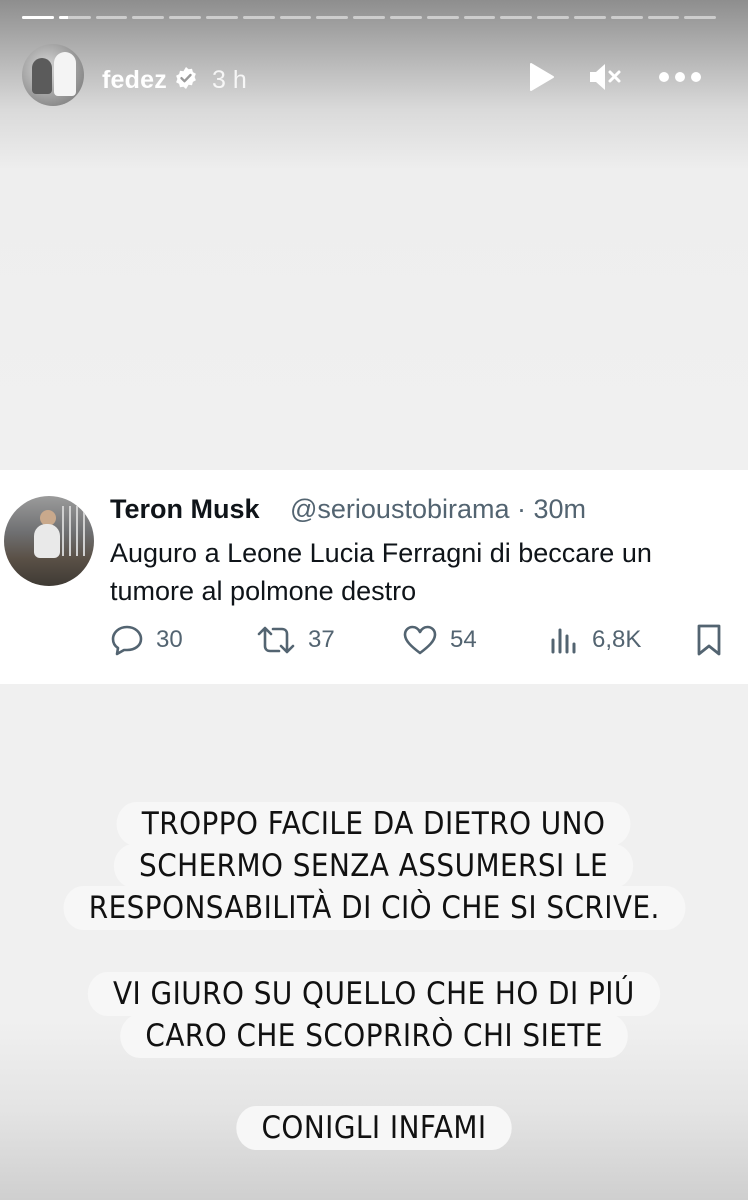 The height and width of the screenshot is (1200, 748). I want to click on caption-line: CONIGLI INFAMI, so click(374, 1128).